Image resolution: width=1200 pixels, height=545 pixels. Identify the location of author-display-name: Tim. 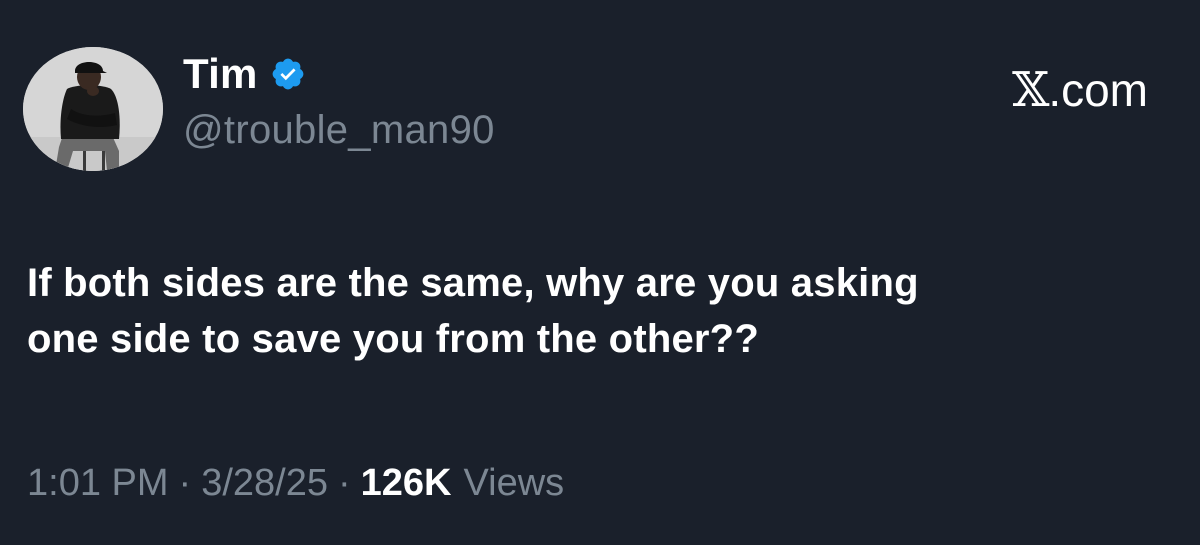
(220, 74).